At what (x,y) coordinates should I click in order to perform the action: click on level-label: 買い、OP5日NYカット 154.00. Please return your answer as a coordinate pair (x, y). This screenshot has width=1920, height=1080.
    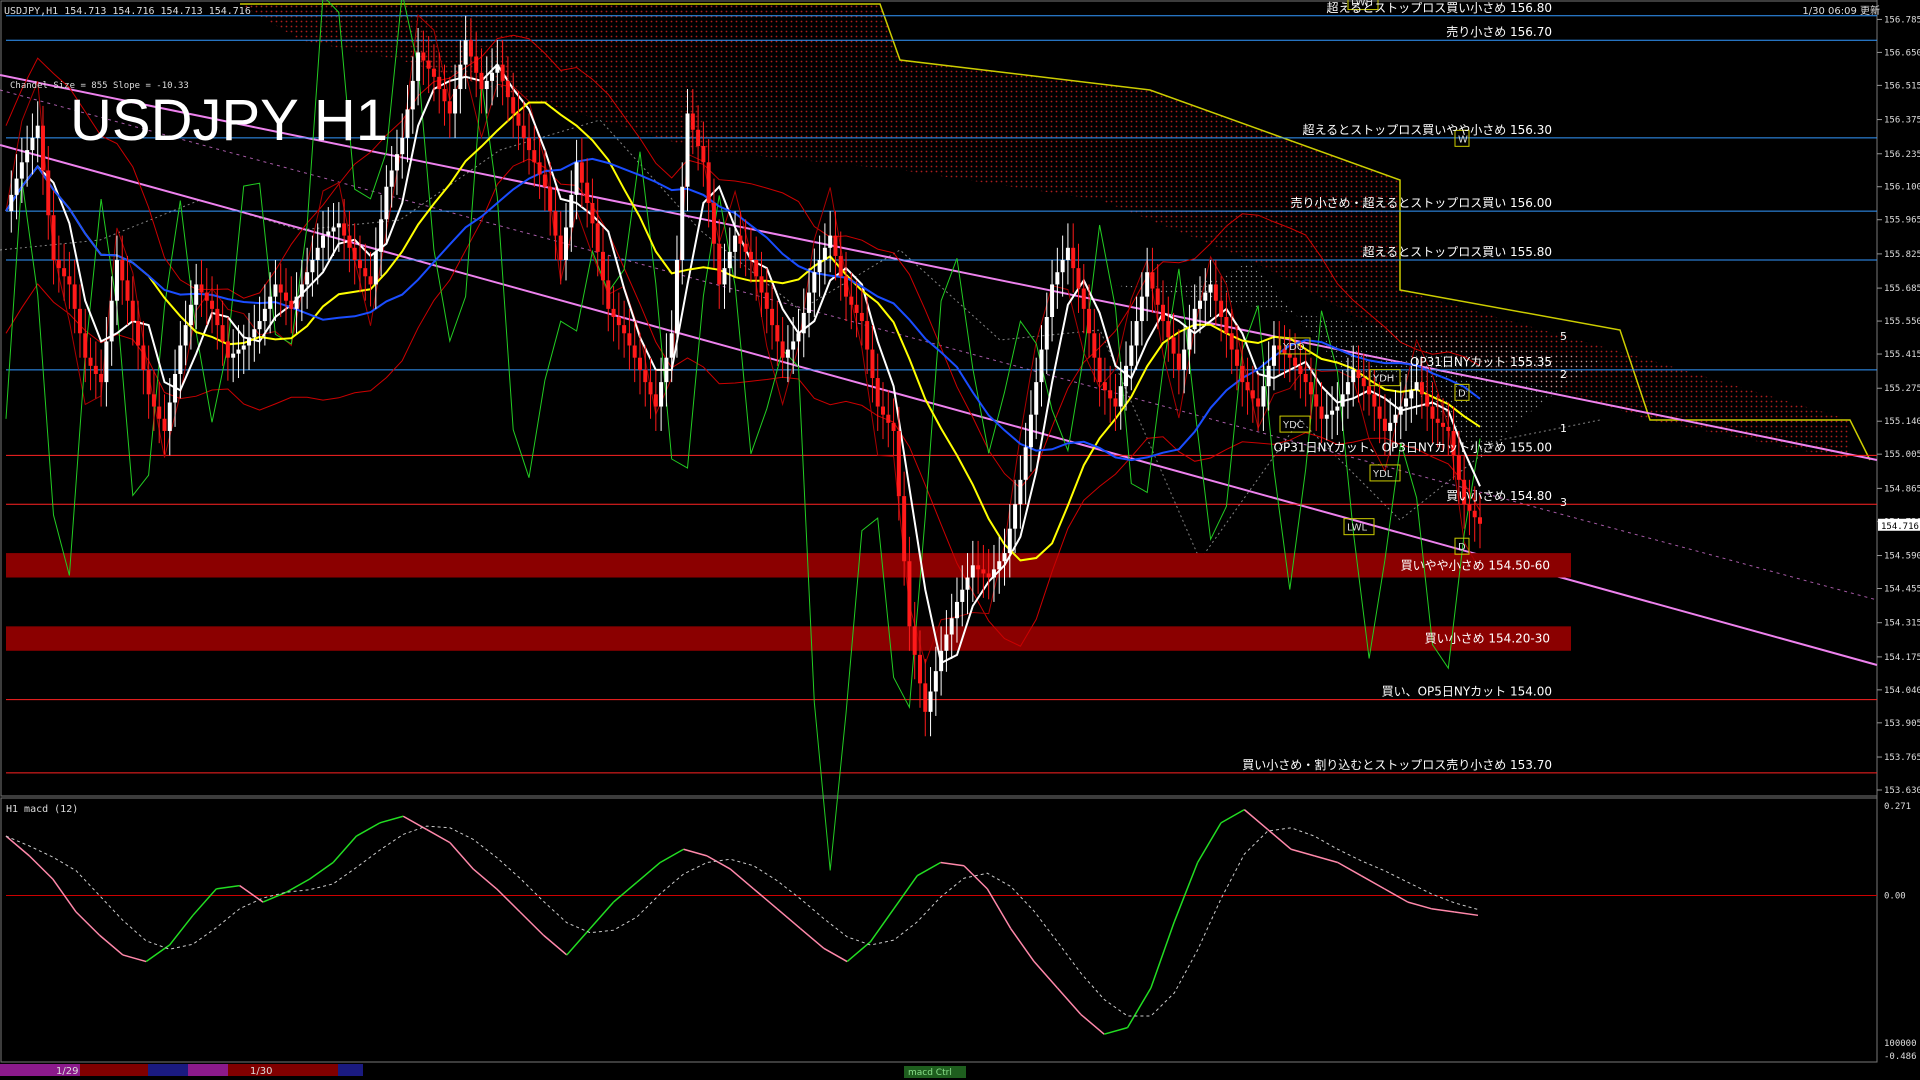
    Looking at the image, I should click on (1467, 692).